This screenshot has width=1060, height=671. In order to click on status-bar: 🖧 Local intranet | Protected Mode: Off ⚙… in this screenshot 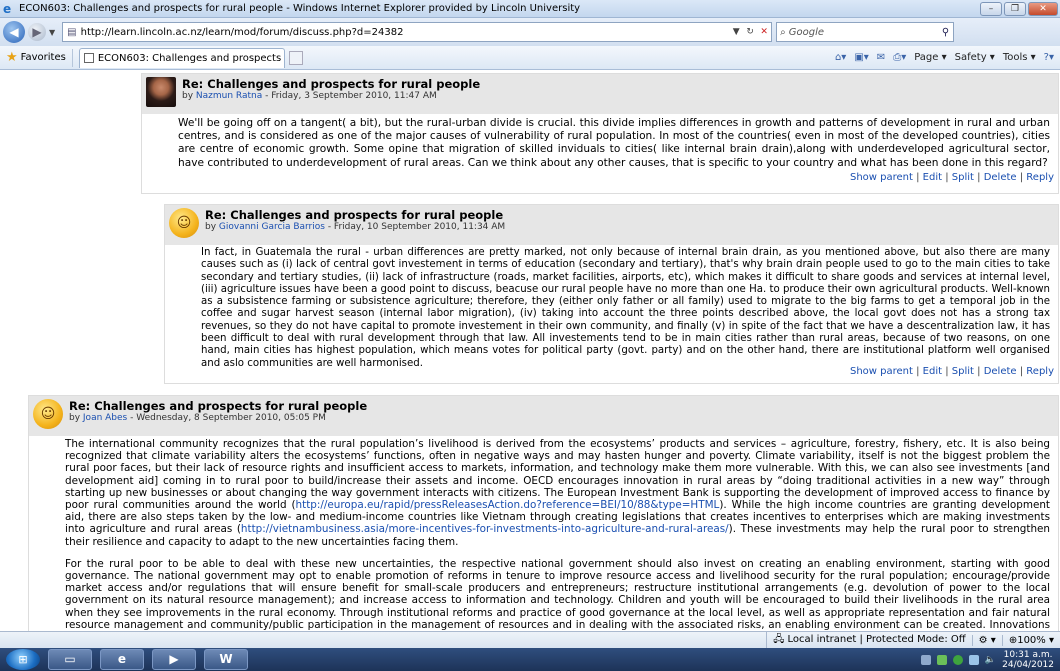, I will do `click(530, 640)`.